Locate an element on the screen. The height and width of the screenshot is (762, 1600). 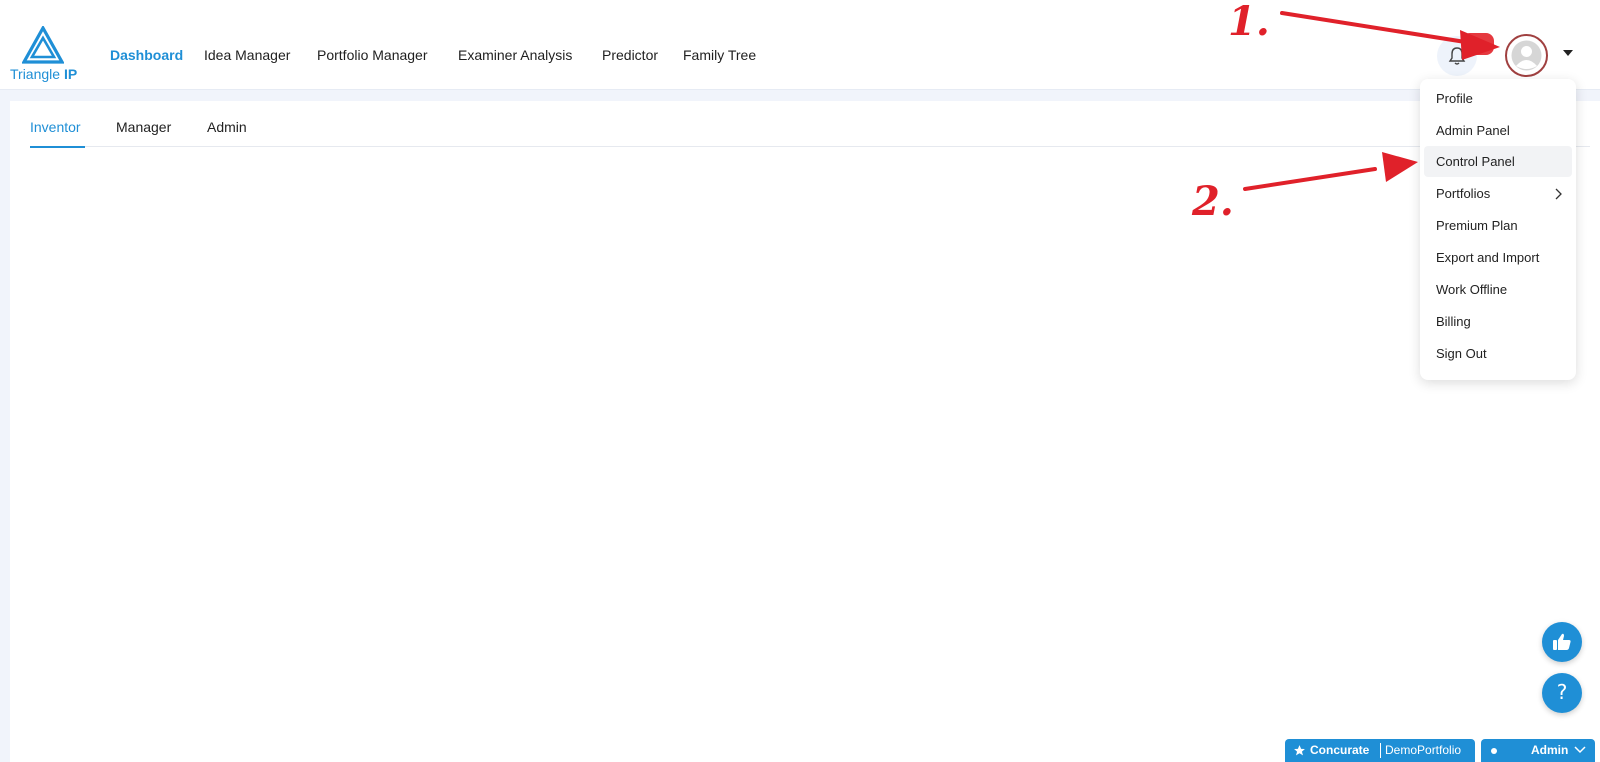
portfolio-separator is located at coordinates (1380, 750).